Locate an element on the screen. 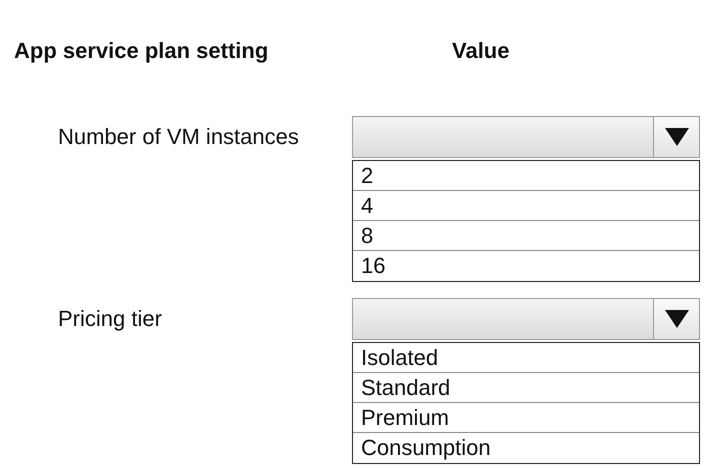 The width and height of the screenshot is (709, 468). dropdown-option: 2 is located at coordinates (526, 176).